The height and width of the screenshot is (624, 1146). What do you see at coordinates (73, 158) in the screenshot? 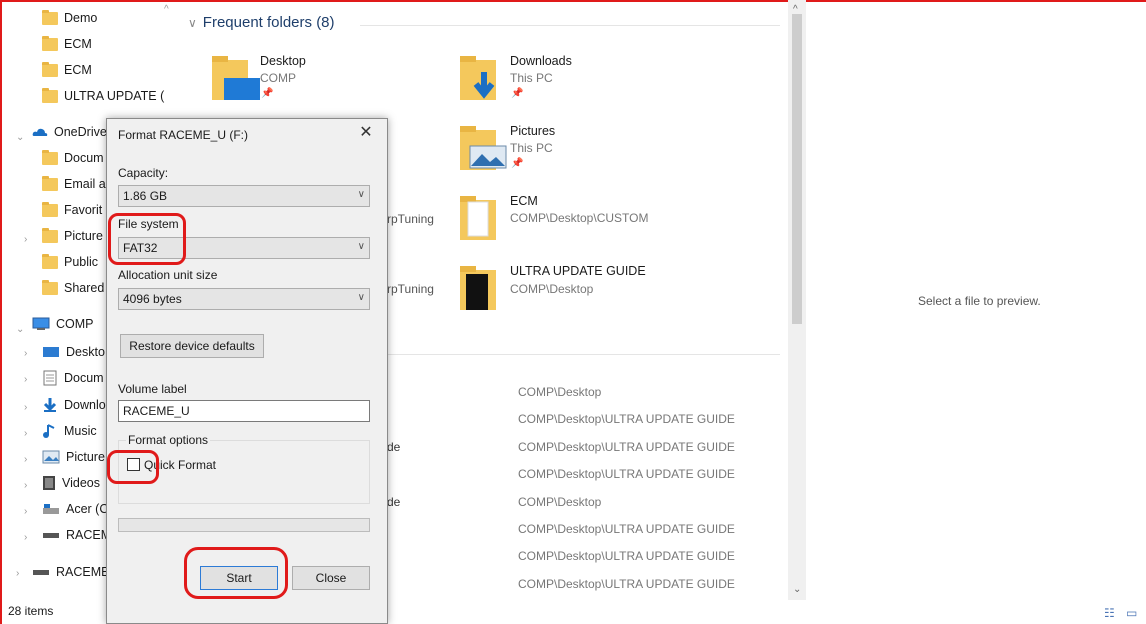
I see `nav-item-documents: Docum` at bounding box center [73, 158].